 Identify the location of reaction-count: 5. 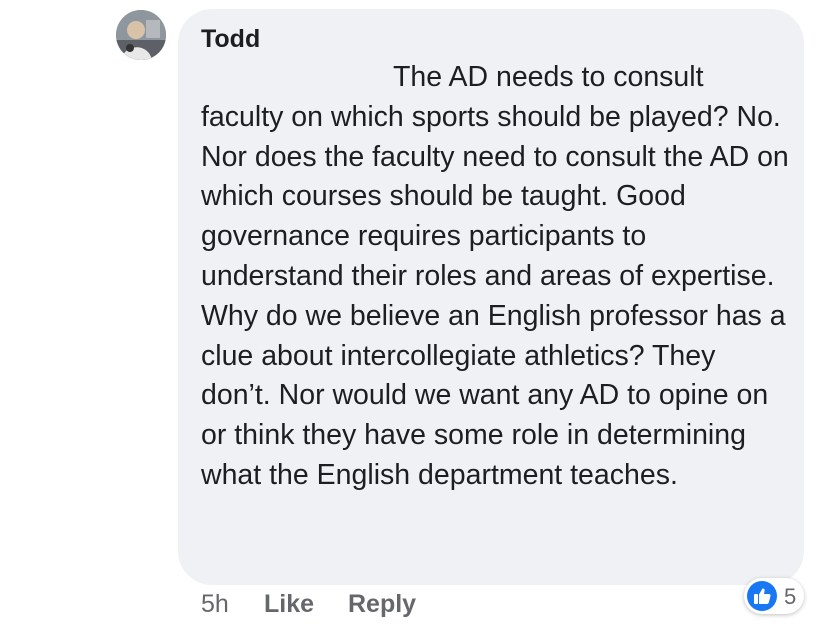
(790, 596).